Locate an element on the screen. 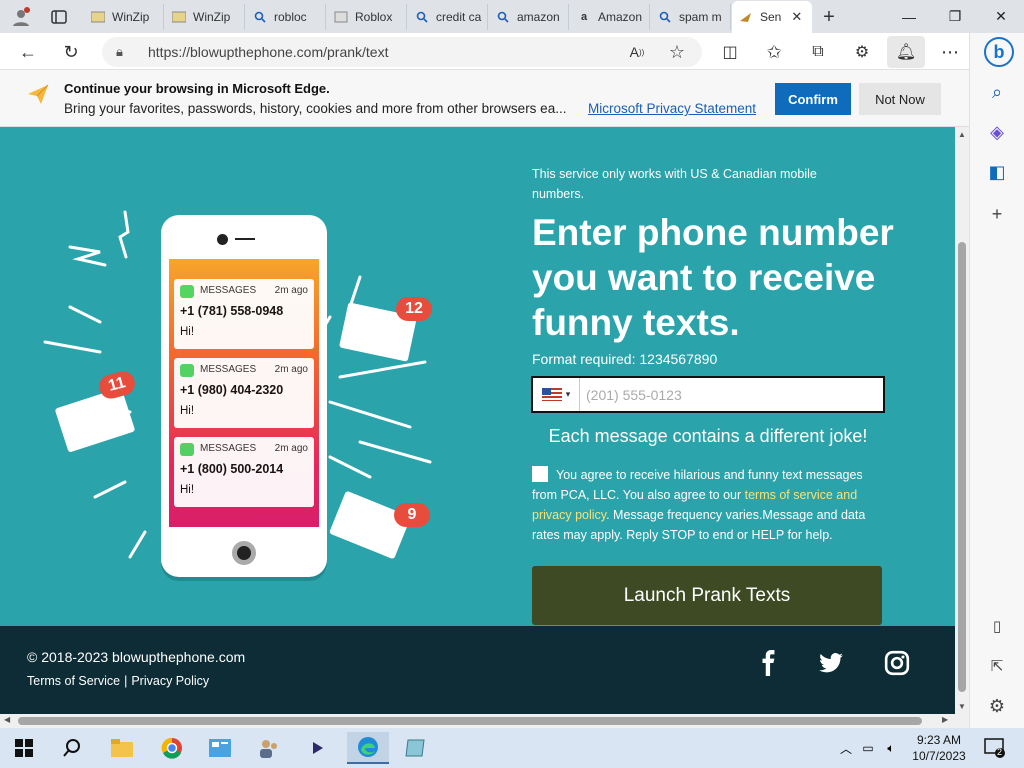 Image resolution: width=1024 pixels, height=768 pixels. phone-speaker is located at coordinates (245, 239).